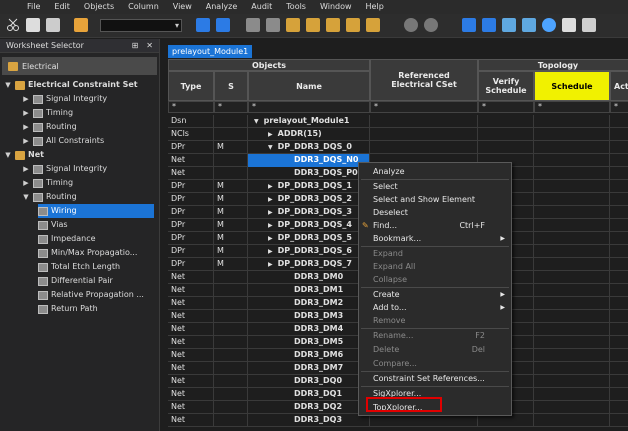 This screenshot has width=628, height=431. What do you see at coordinates (435, 266) in the screenshot?
I see `menu-item-expand-all: Expand All` at bounding box center [435, 266].